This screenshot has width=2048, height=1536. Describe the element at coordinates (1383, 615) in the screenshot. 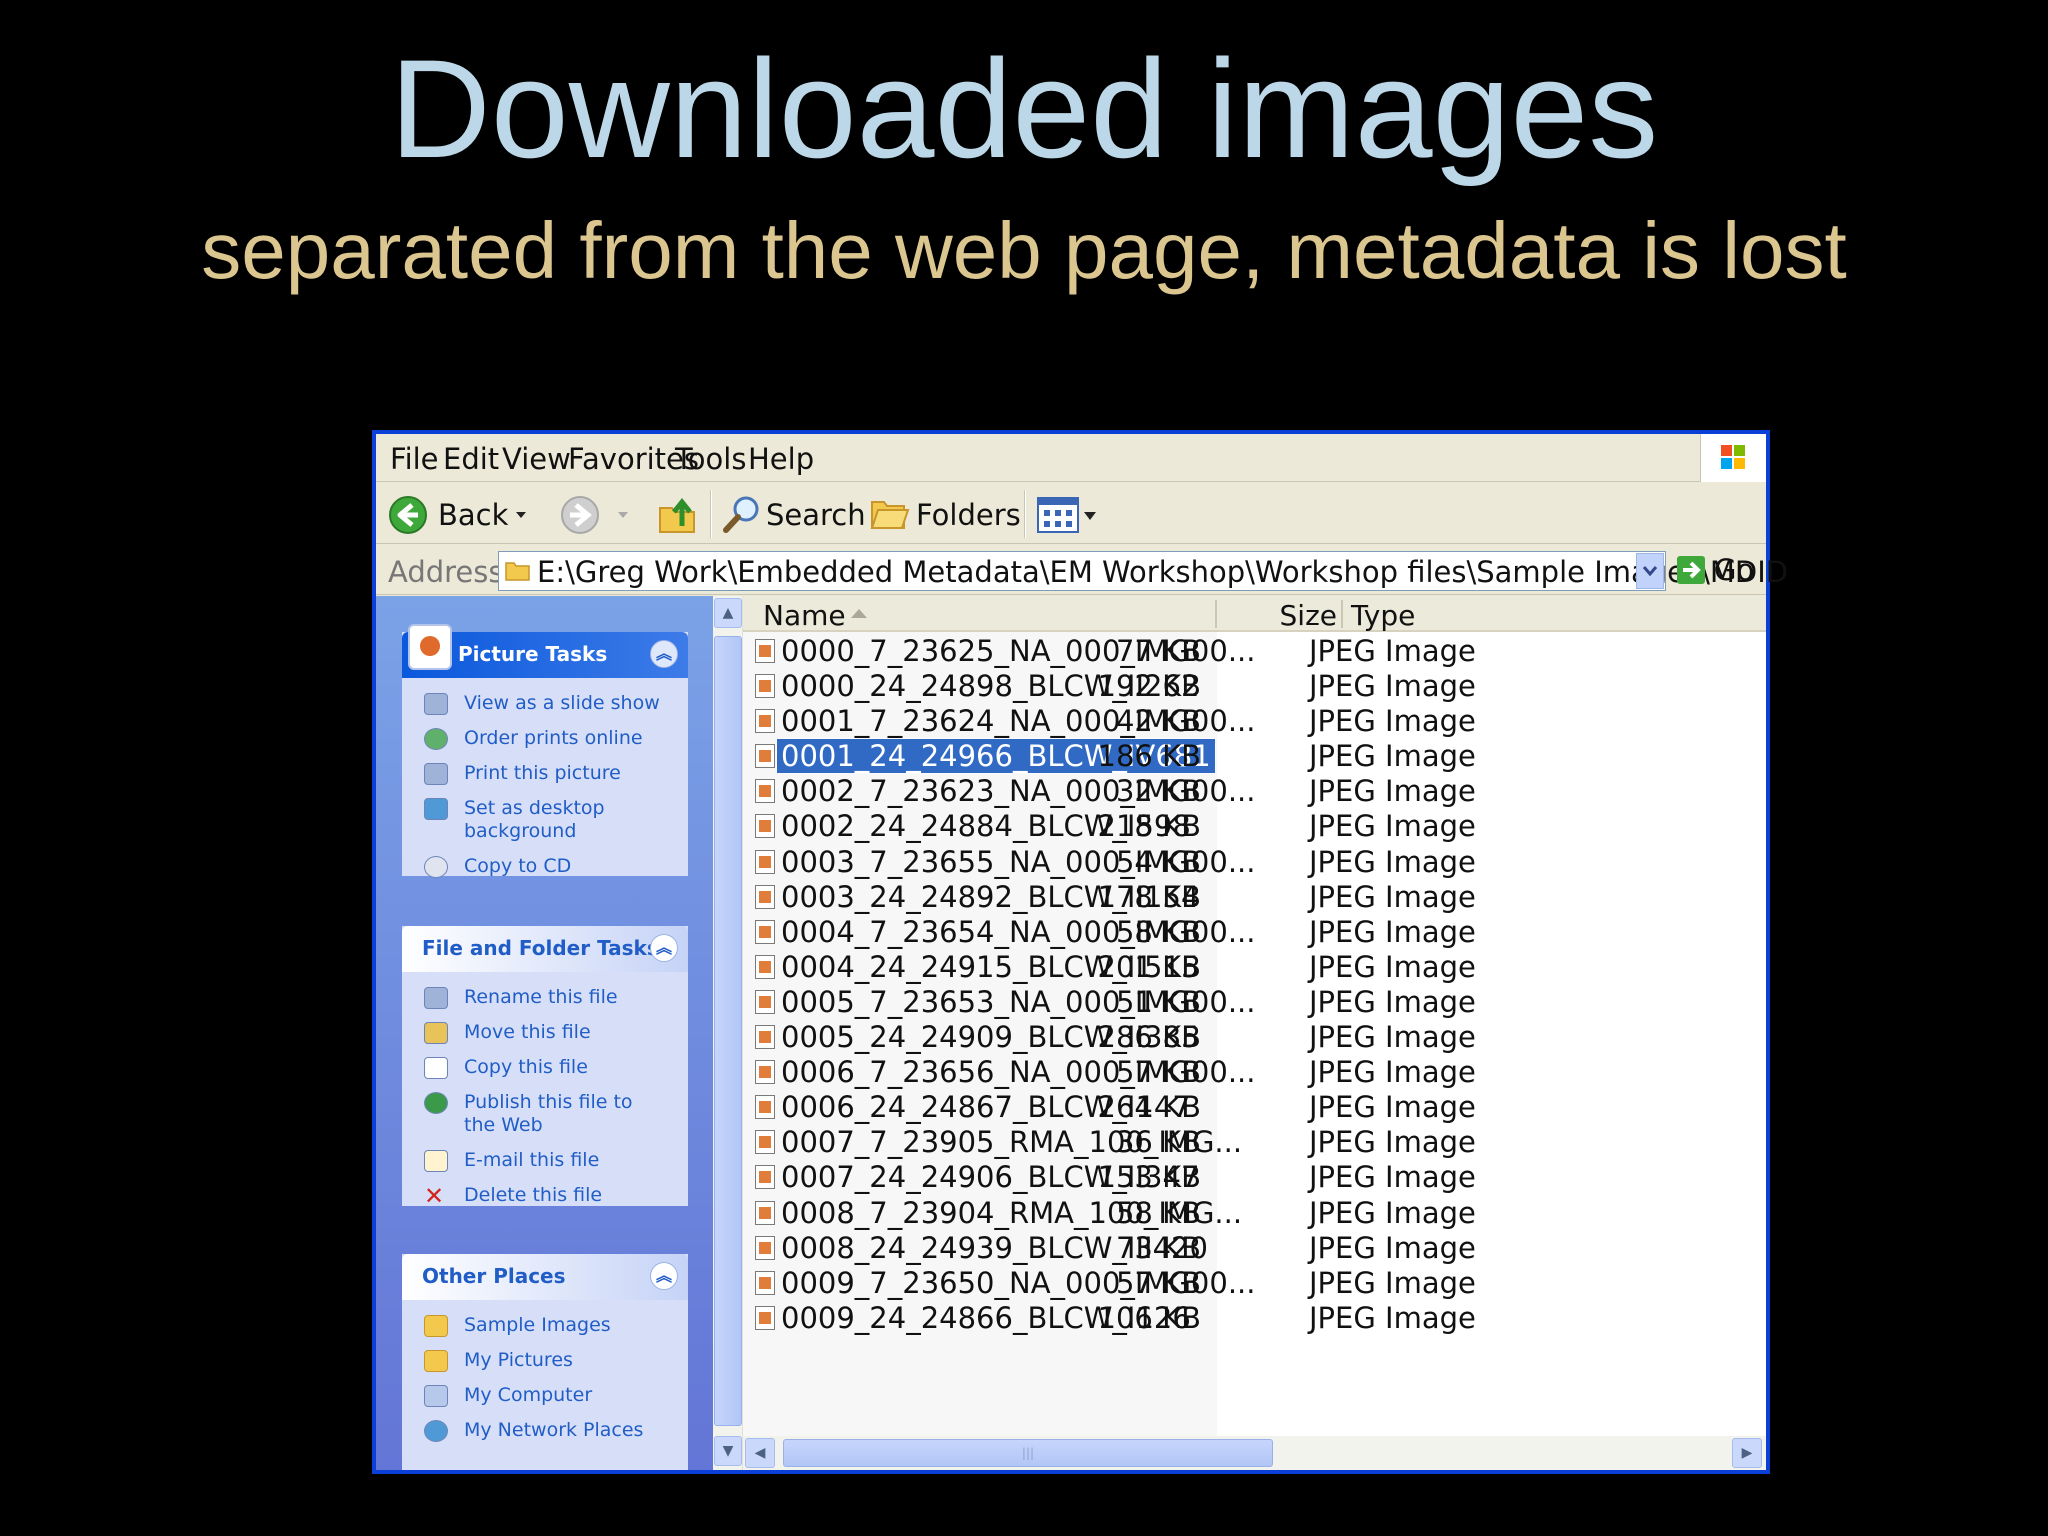

I see `column-type: Type` at that location.